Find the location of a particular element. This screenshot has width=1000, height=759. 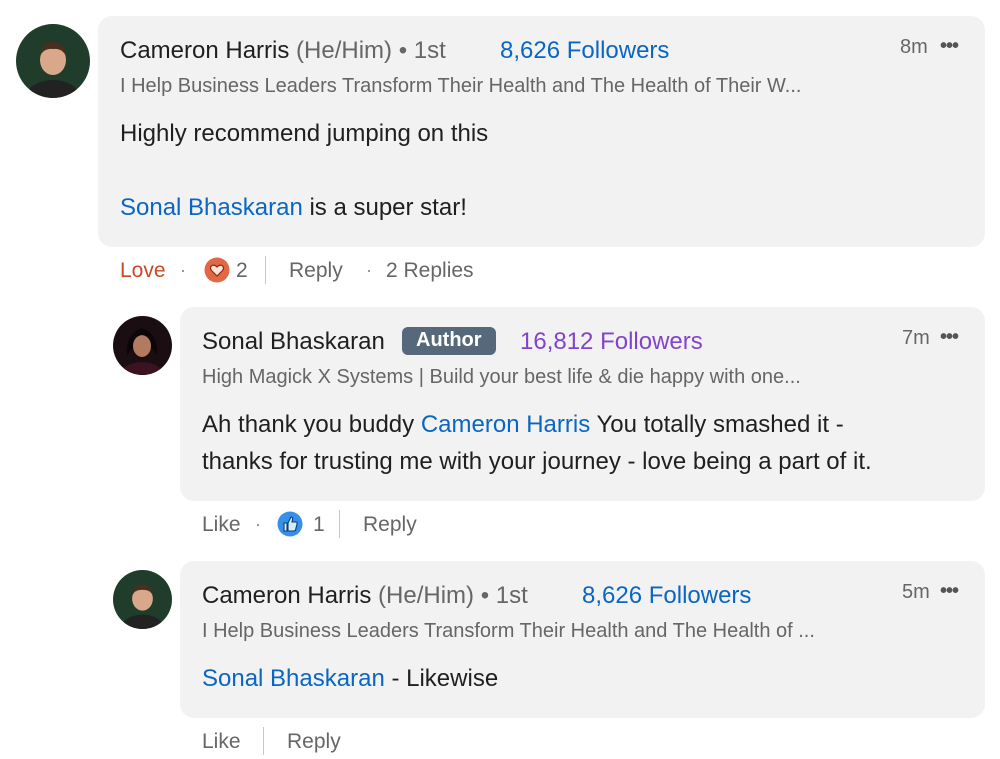

followers-count: 16,812 Followers is located at coordinates (611, 342).